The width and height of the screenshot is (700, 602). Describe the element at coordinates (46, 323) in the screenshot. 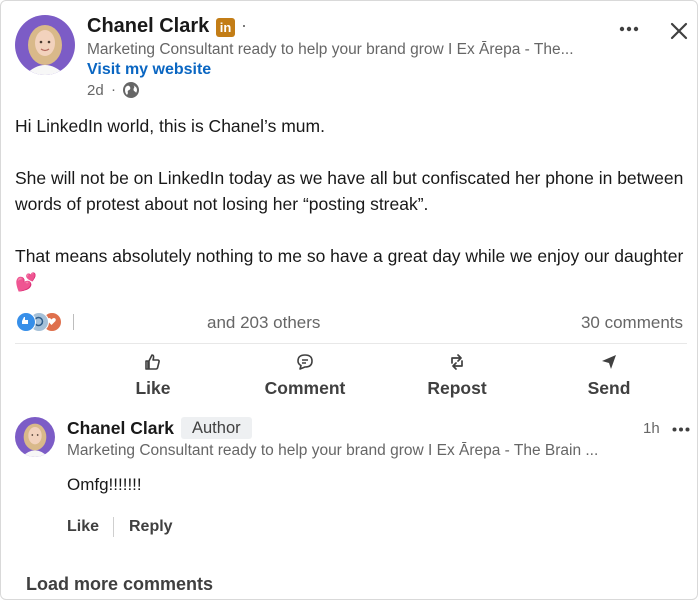

I see `reaction-icons` at that location.